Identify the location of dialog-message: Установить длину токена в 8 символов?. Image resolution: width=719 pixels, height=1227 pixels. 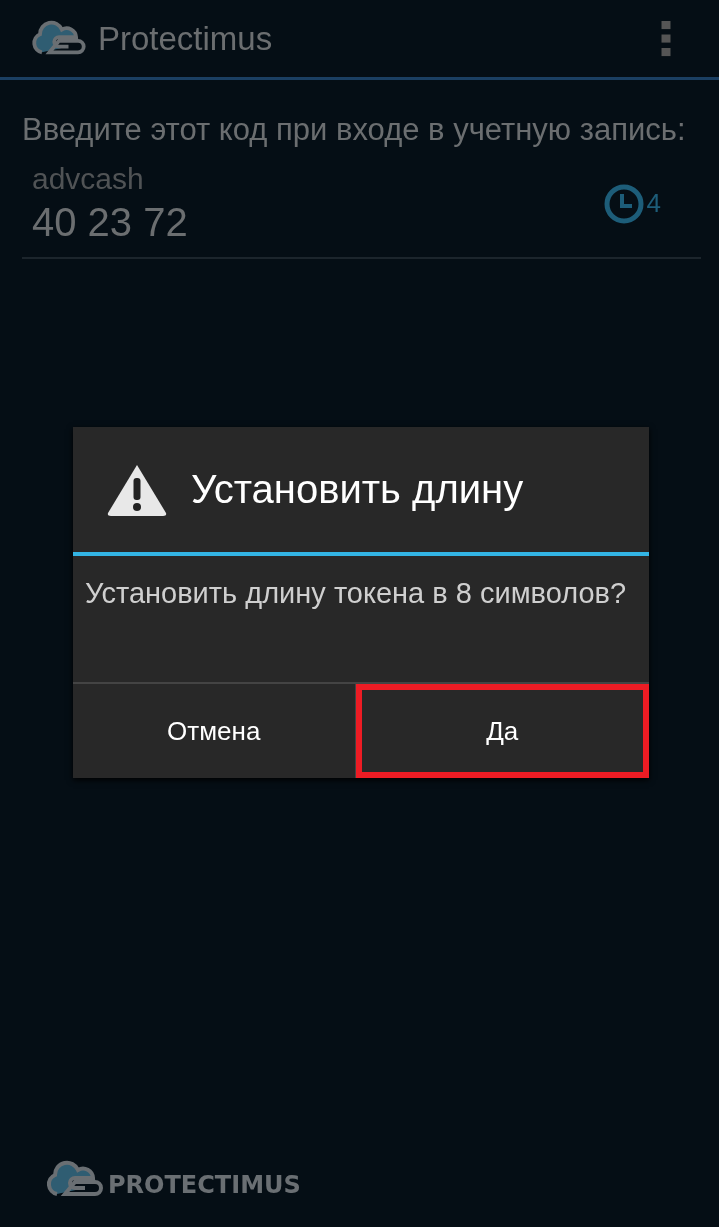
(356, 593).